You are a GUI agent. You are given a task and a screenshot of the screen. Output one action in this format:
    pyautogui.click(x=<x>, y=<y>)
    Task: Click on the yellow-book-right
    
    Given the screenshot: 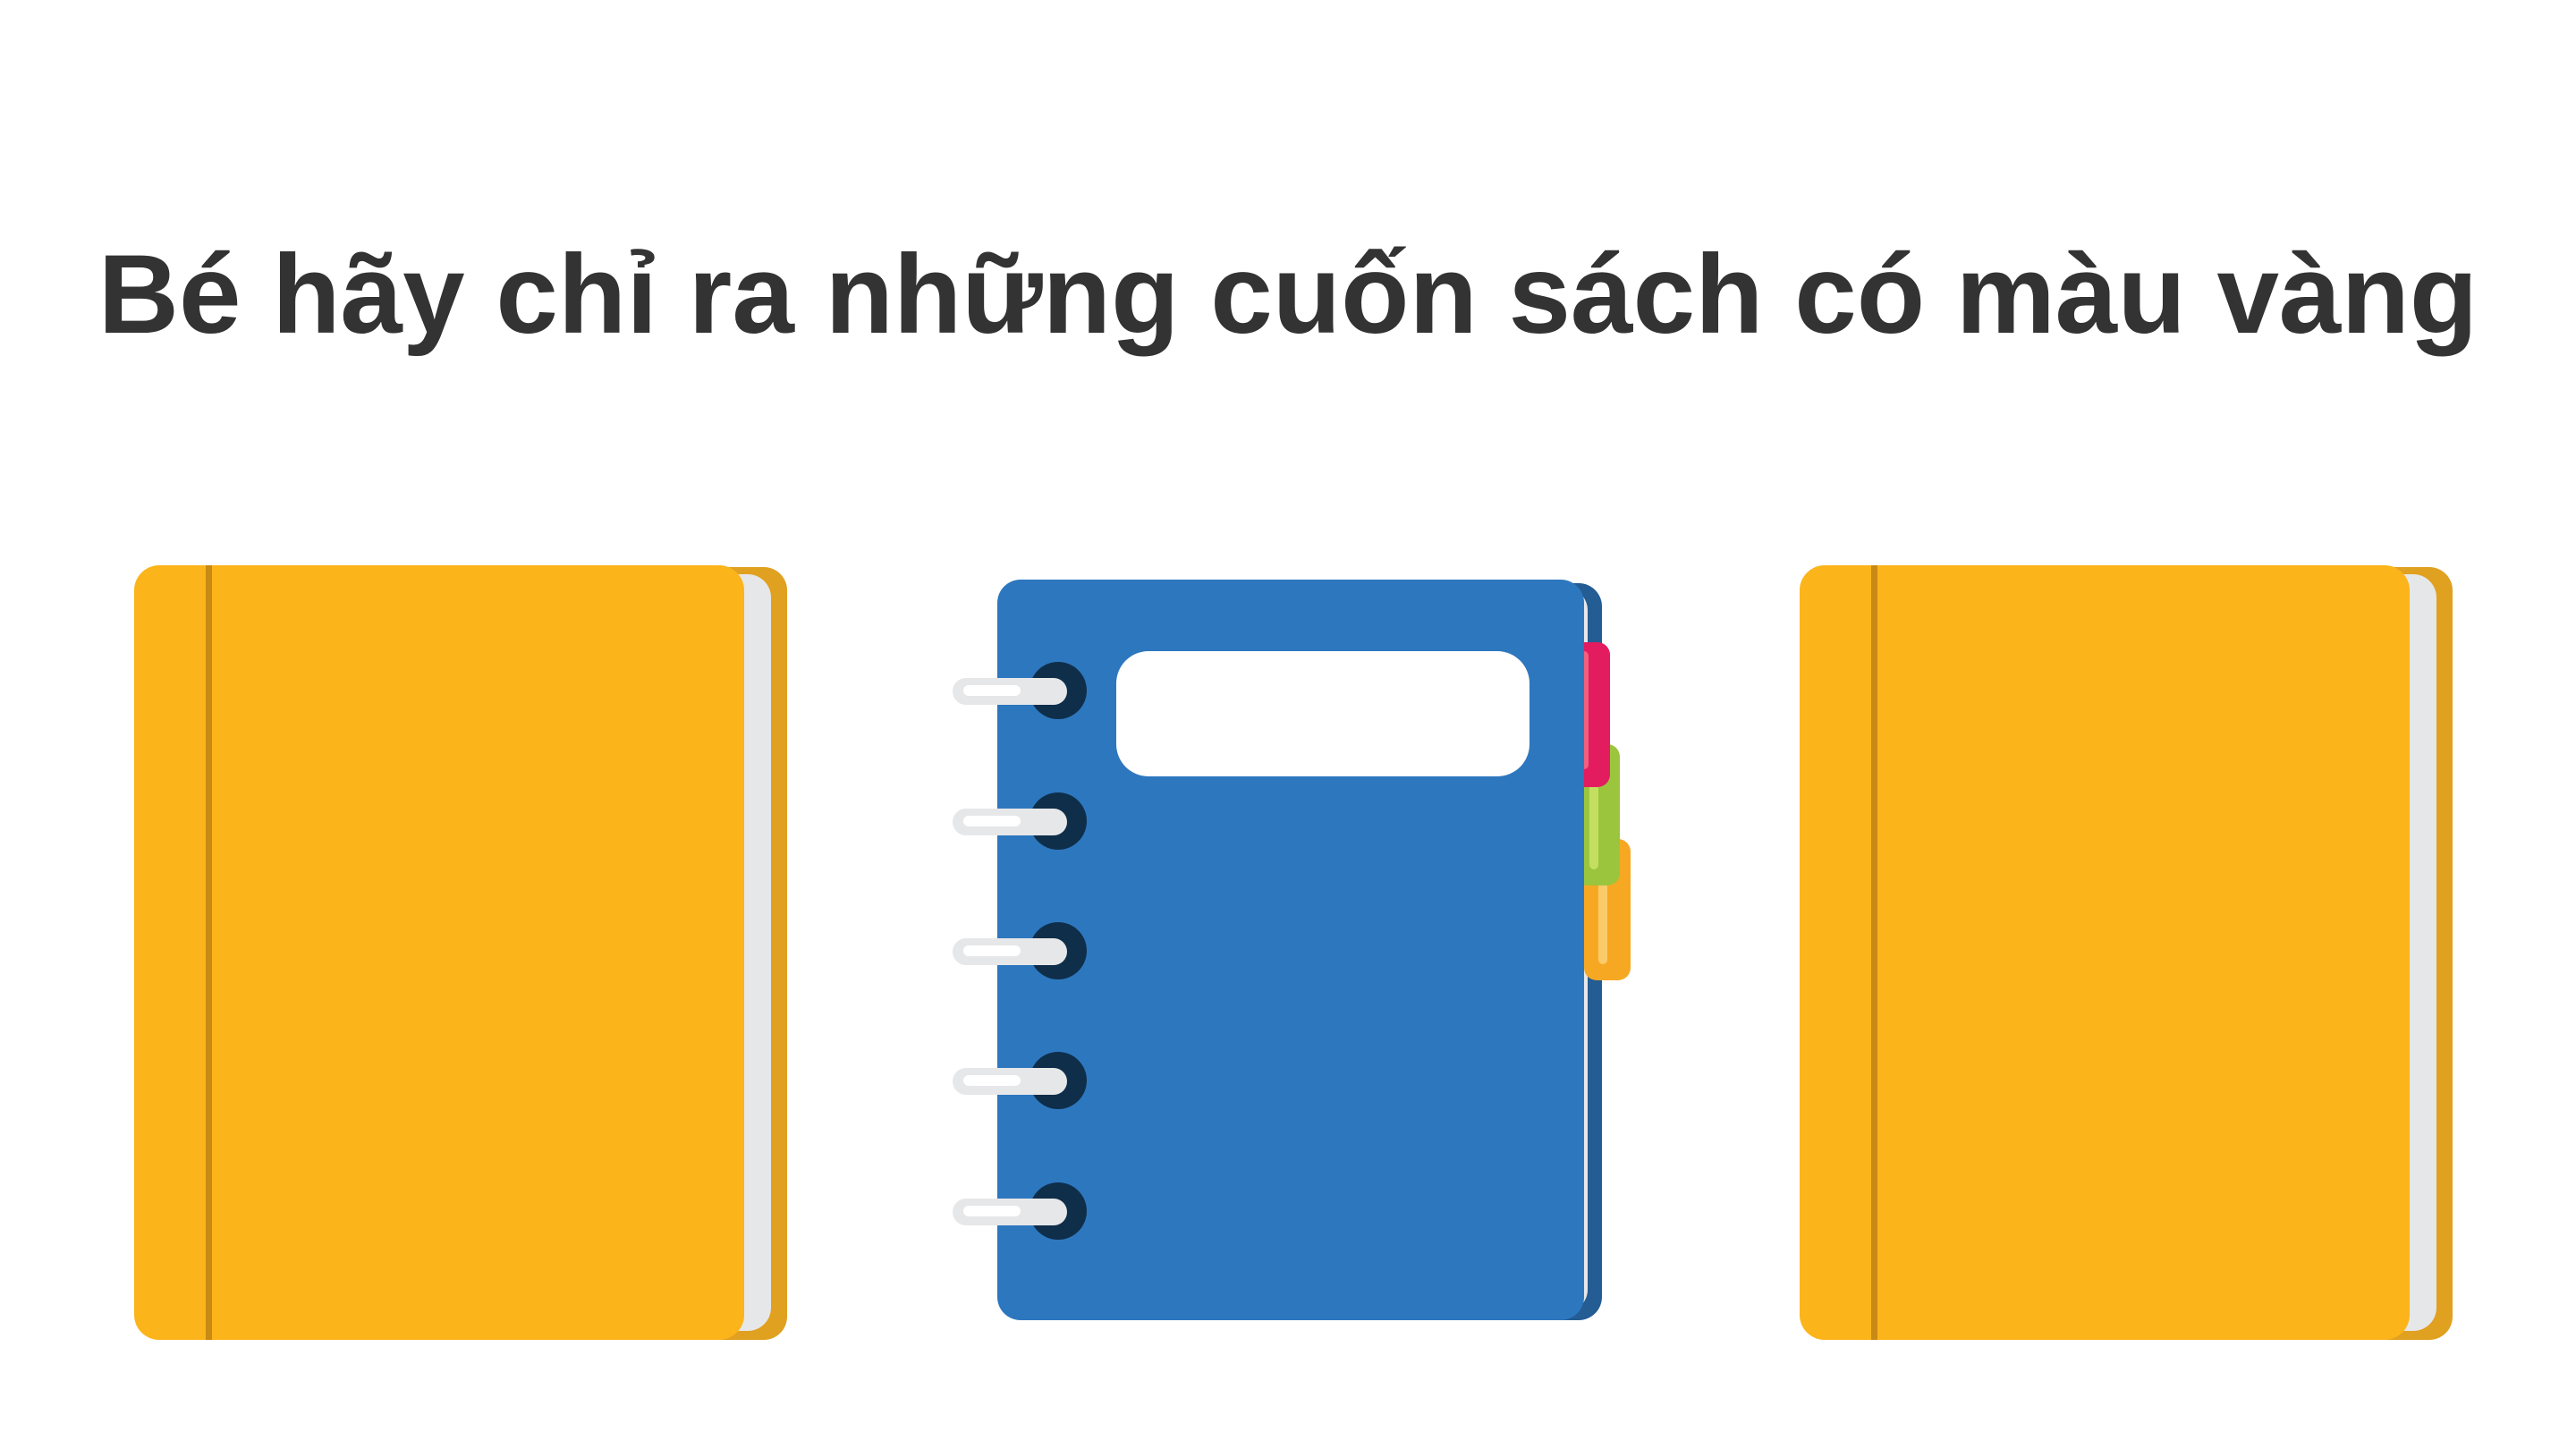 What is the action you would take?
    pyautogui.click(x=2127, y=953)
    